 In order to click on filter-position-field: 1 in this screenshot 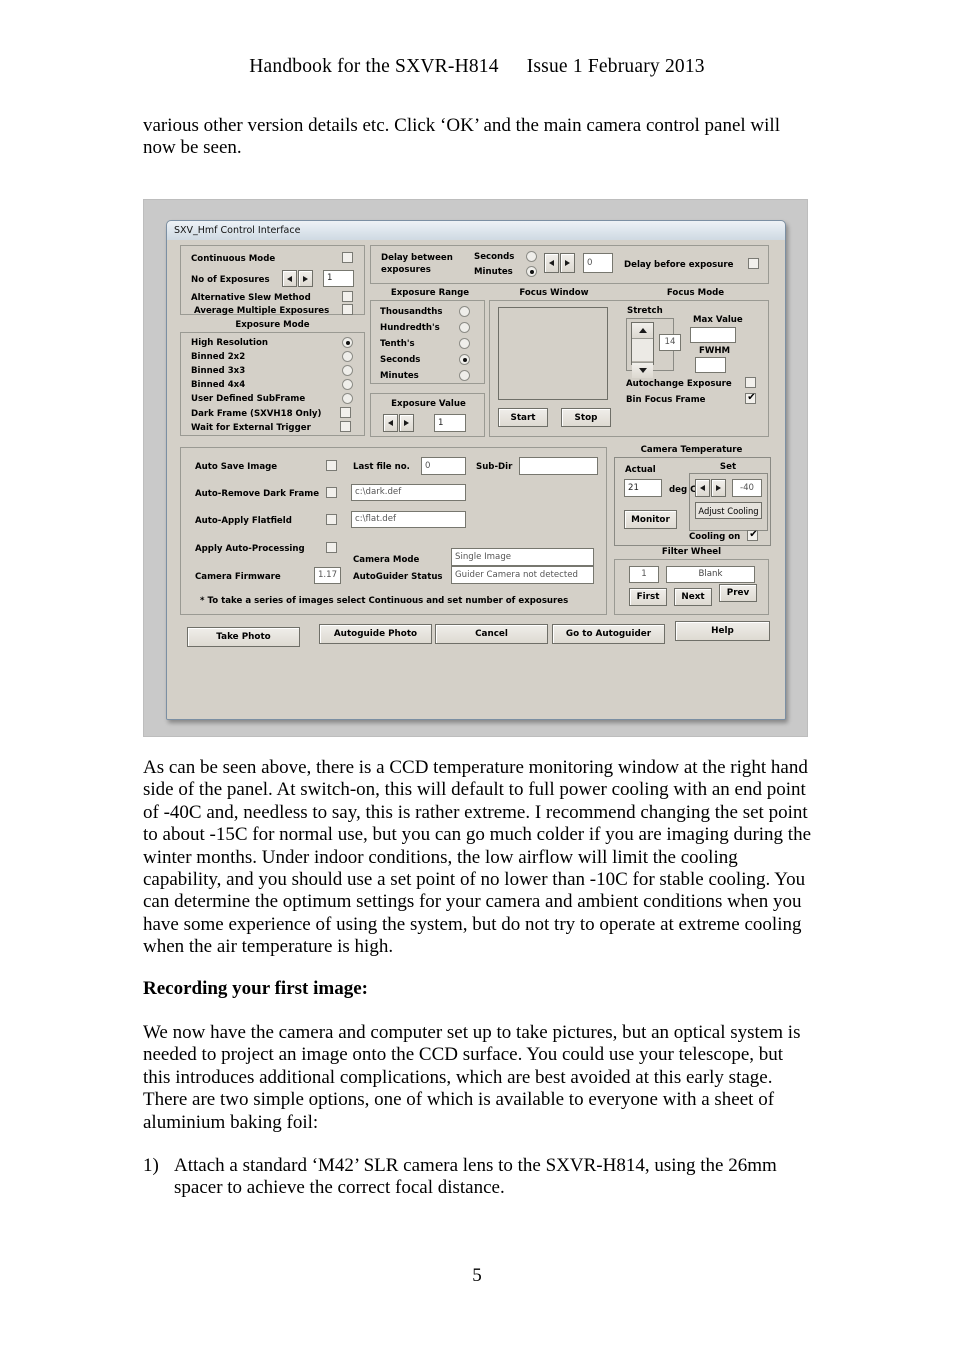, I will do `click(644, 574)`.